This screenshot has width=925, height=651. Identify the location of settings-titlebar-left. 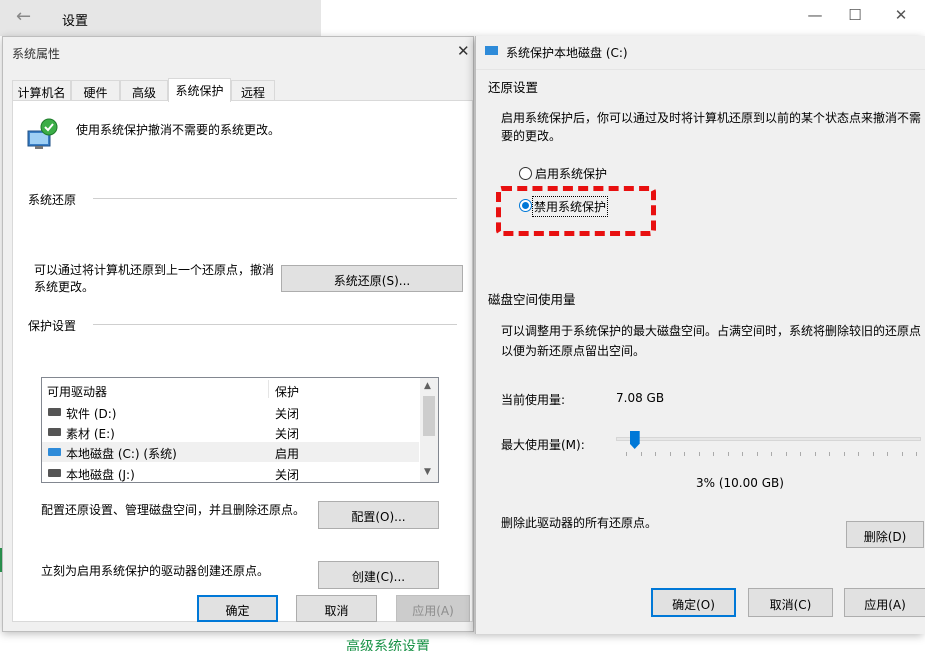
(160, 18).